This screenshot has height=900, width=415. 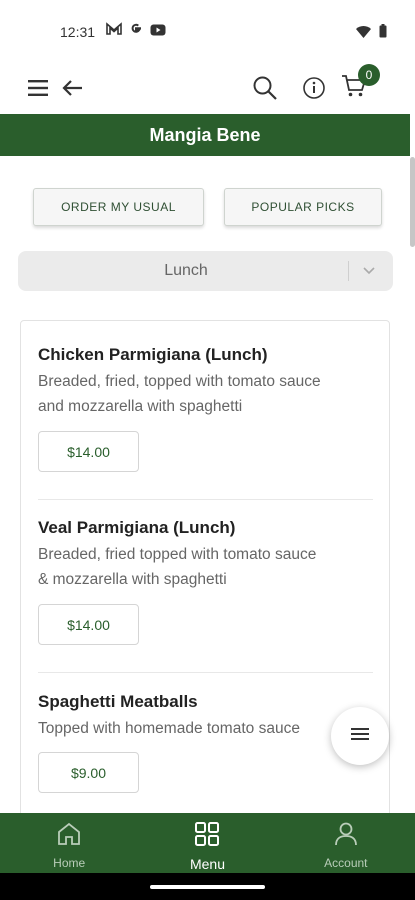 I want to click on floating-menu-button, so click(x=360, y=736).